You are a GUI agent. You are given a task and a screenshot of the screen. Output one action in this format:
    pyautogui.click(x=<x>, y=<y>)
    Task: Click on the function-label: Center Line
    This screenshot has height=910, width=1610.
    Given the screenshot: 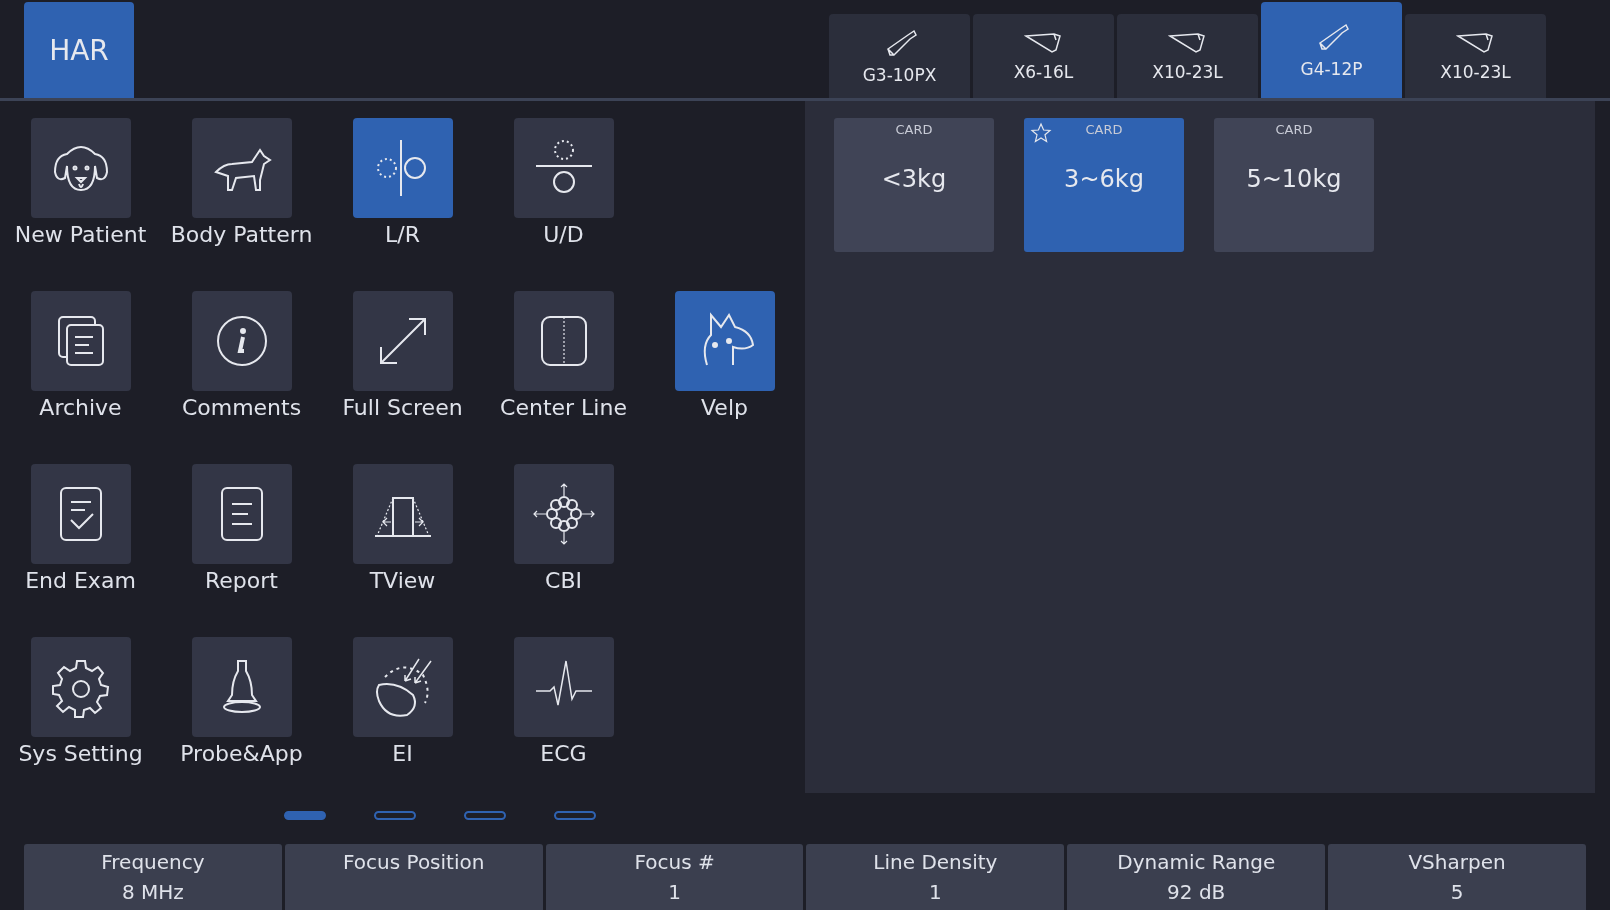 What is the action you would take?
    pyautogui.click(x=563, y=407)
    